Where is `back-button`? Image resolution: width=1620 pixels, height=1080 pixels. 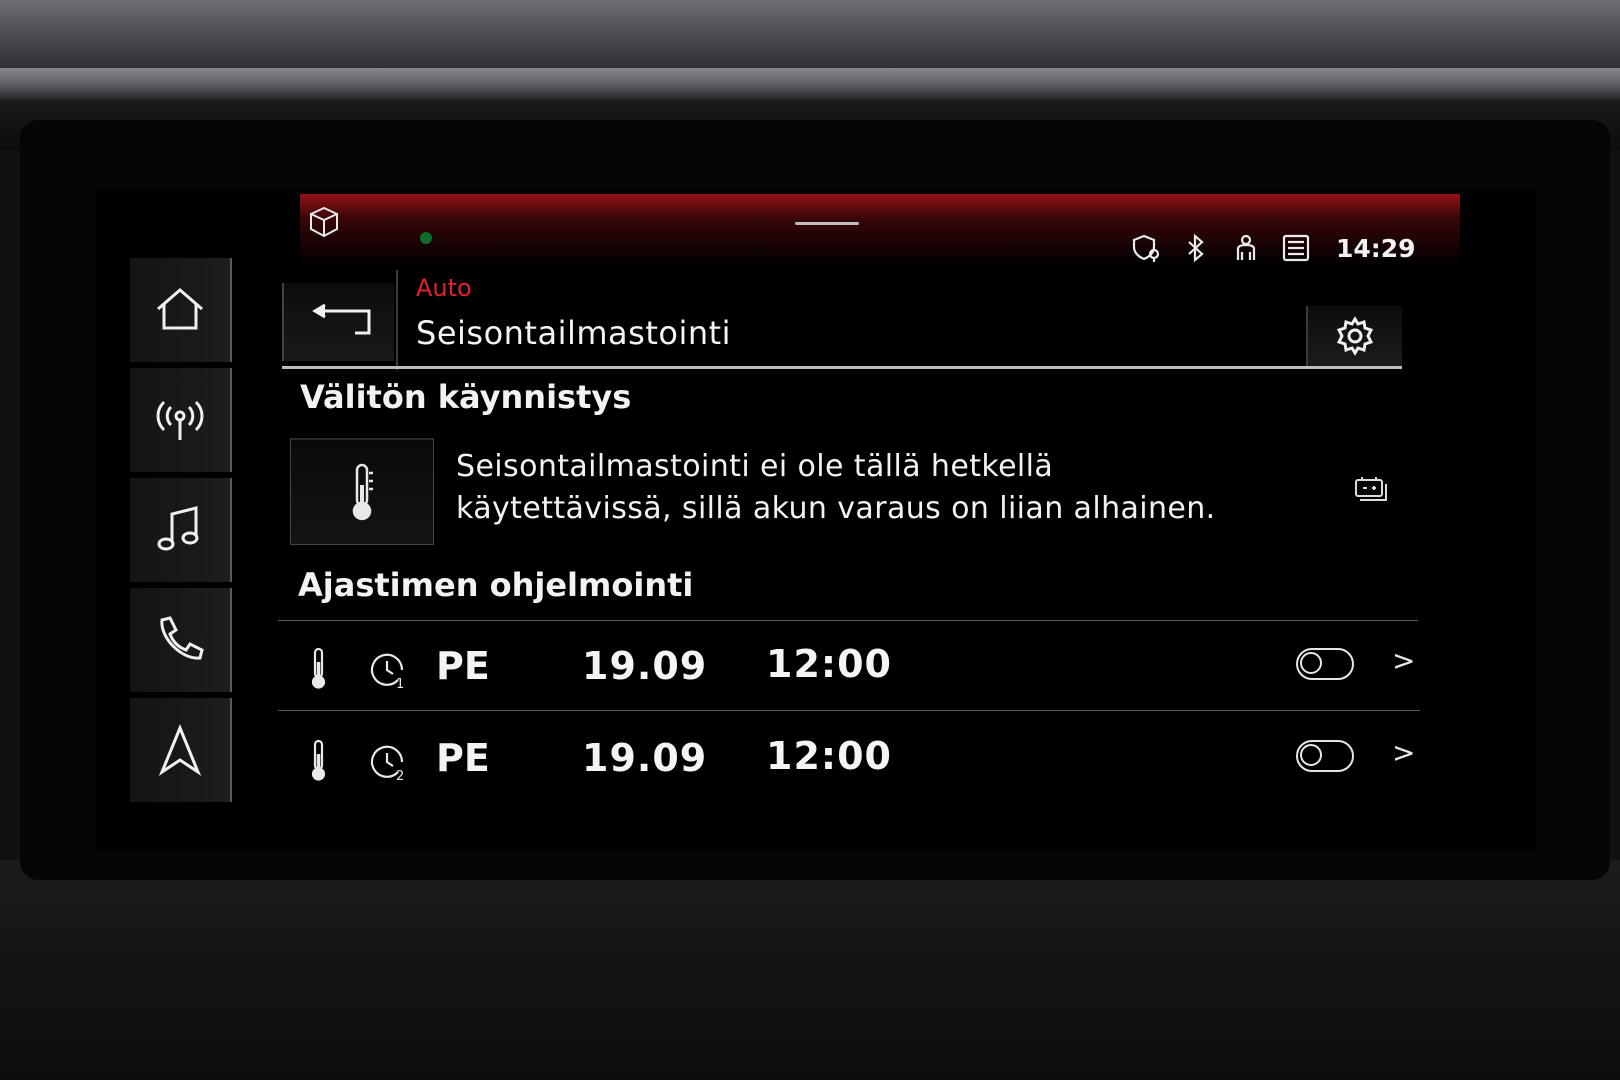
back-button is located at coordinates (338, 322).